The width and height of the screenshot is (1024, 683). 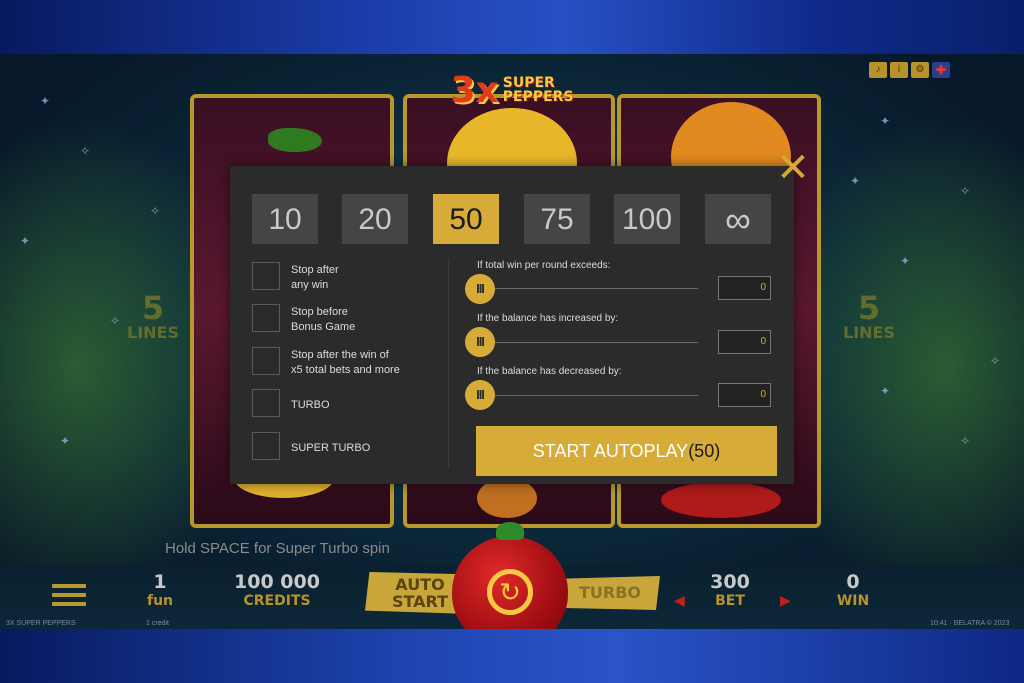 What do you see at coordinates (266, 446) in the screenshot?
I see `super-turbo-checkbox` at bounding box center [266, 446].